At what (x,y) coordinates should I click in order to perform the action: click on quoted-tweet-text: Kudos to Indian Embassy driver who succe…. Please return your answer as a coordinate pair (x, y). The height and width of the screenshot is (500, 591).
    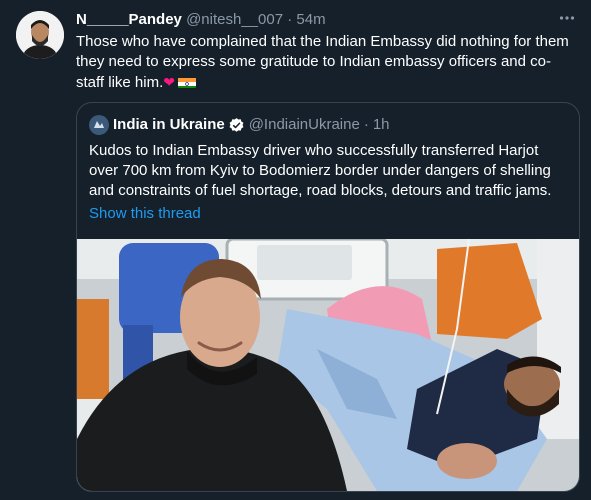
    Looking at the image, I should click on (320, 170).